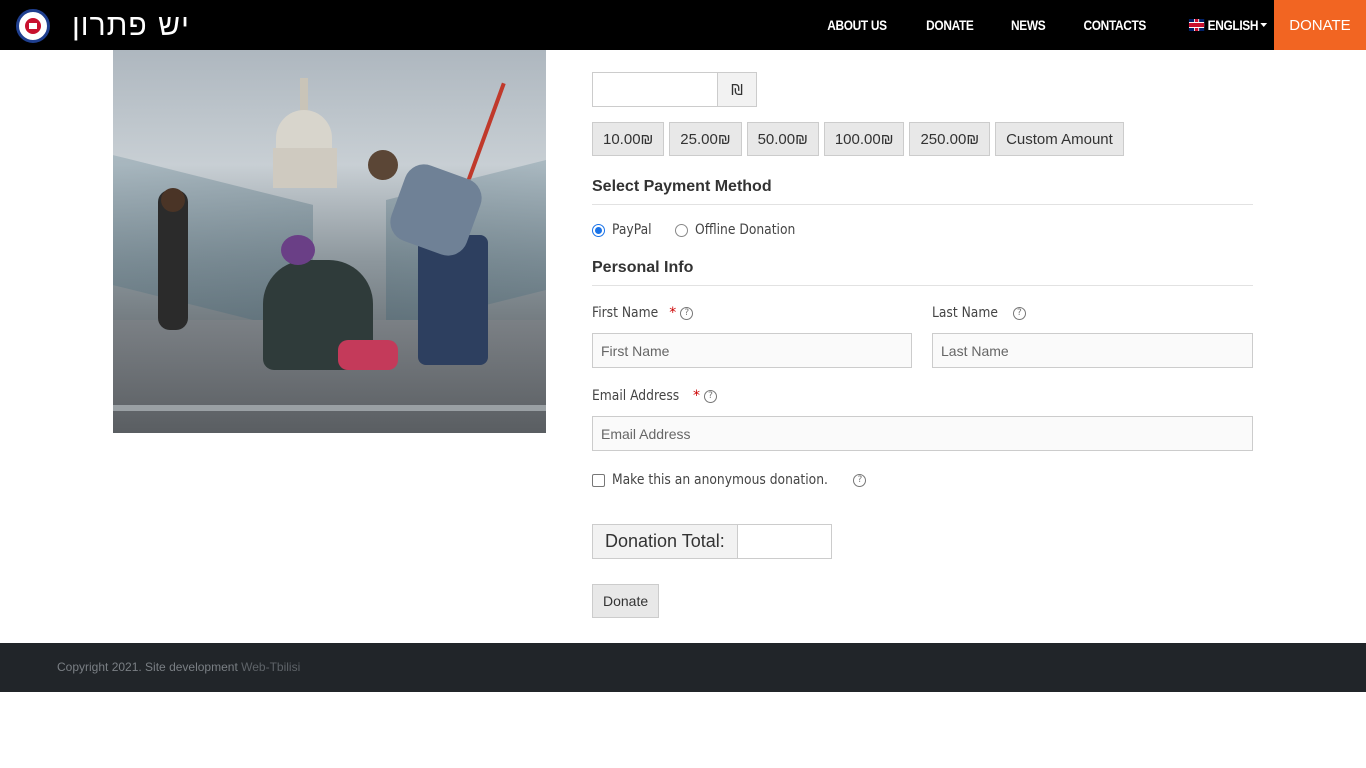 This screenshot has width=1366, height=768. I want to click on logo-text: יש פתרון, so click(131, 25).